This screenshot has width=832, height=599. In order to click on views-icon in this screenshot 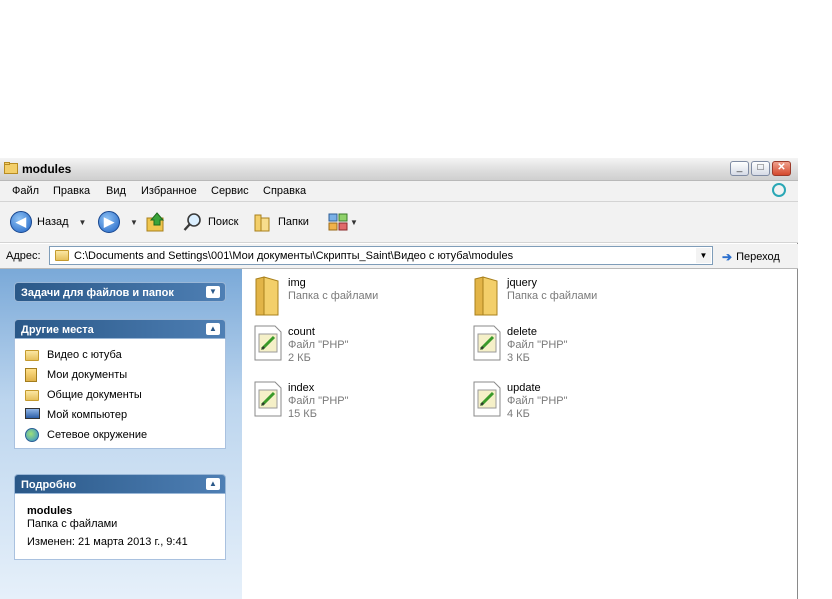, I will do `click(338, 222)`.